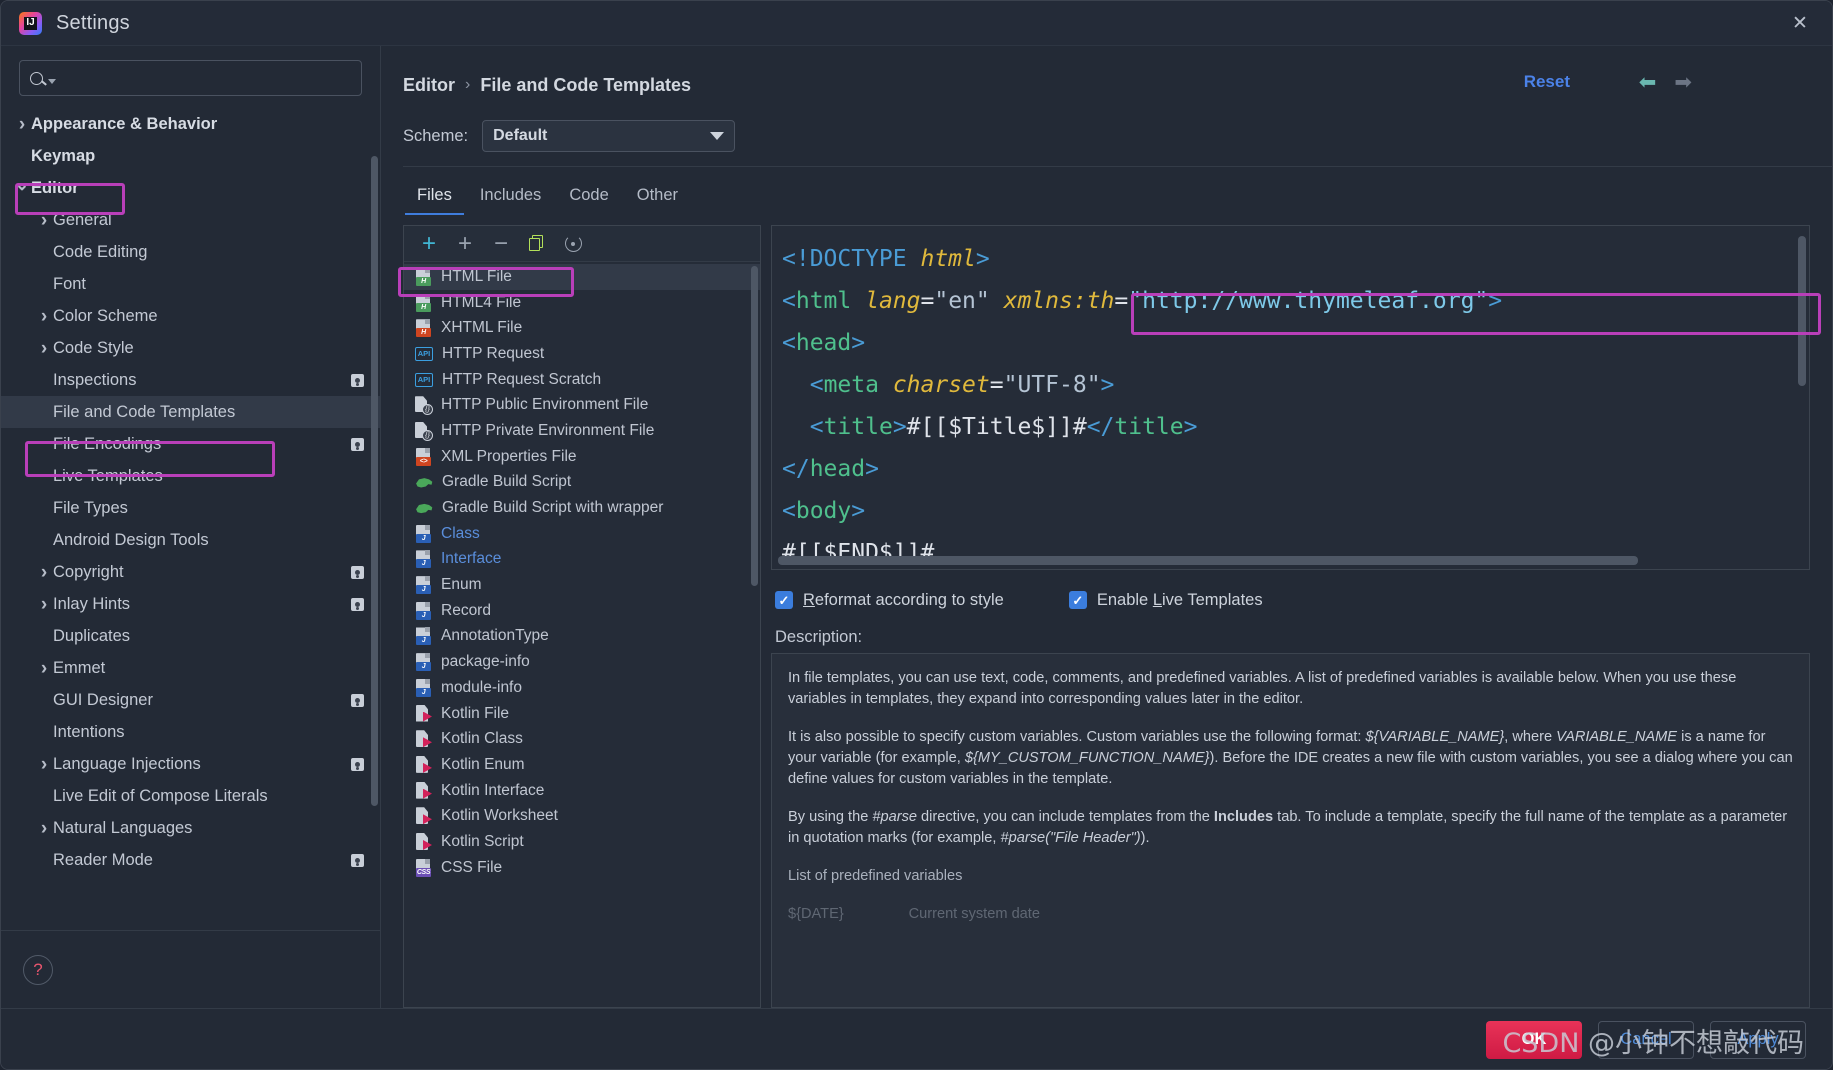 The width and height of the screenshot is (1833, 1070). What do you see at coordinates (160, 795) in the screenshot?
I see `sidebar-item-label: Live Edit of Compose Literals` at bounding box center [160, 795].